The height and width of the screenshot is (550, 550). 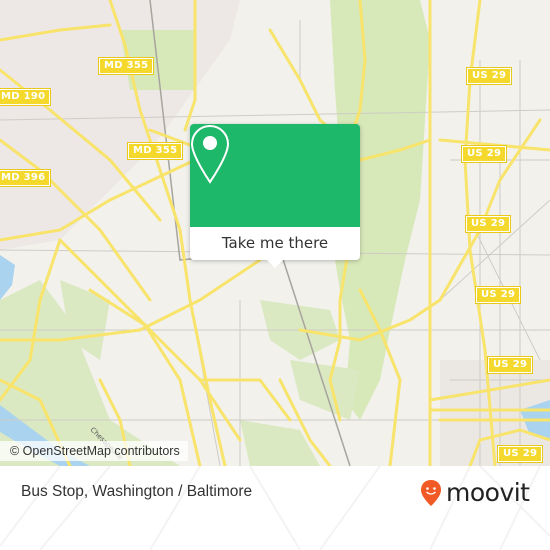 I want to click on take-me-there-button: Take me there, so click(x=275, y=243).